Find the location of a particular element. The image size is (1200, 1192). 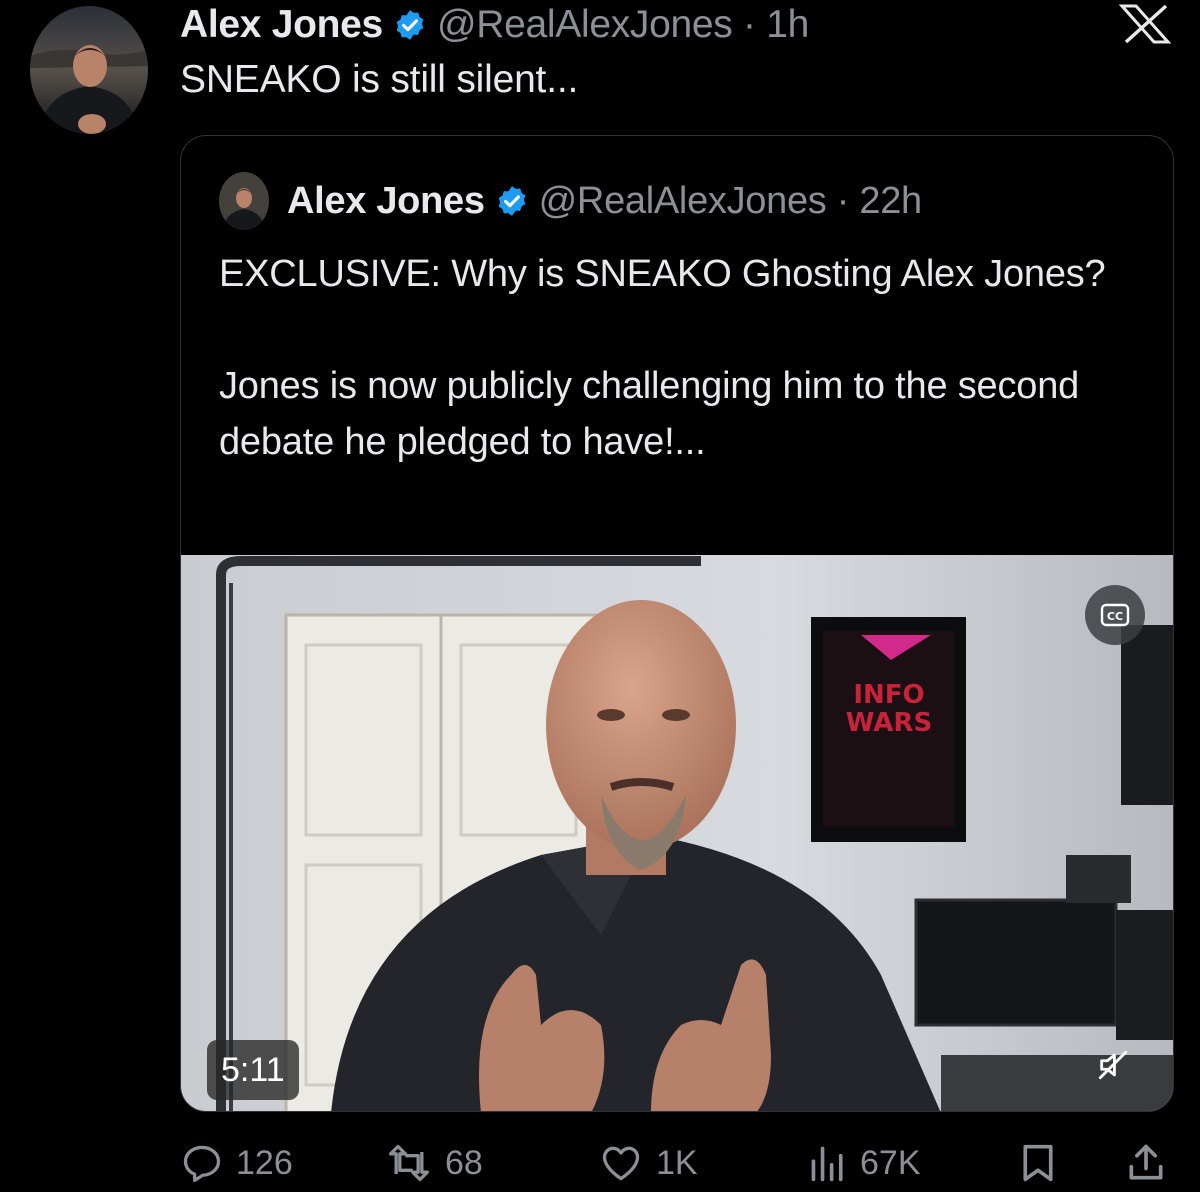

view-count: 67K is located at coordinates (890, 1162).